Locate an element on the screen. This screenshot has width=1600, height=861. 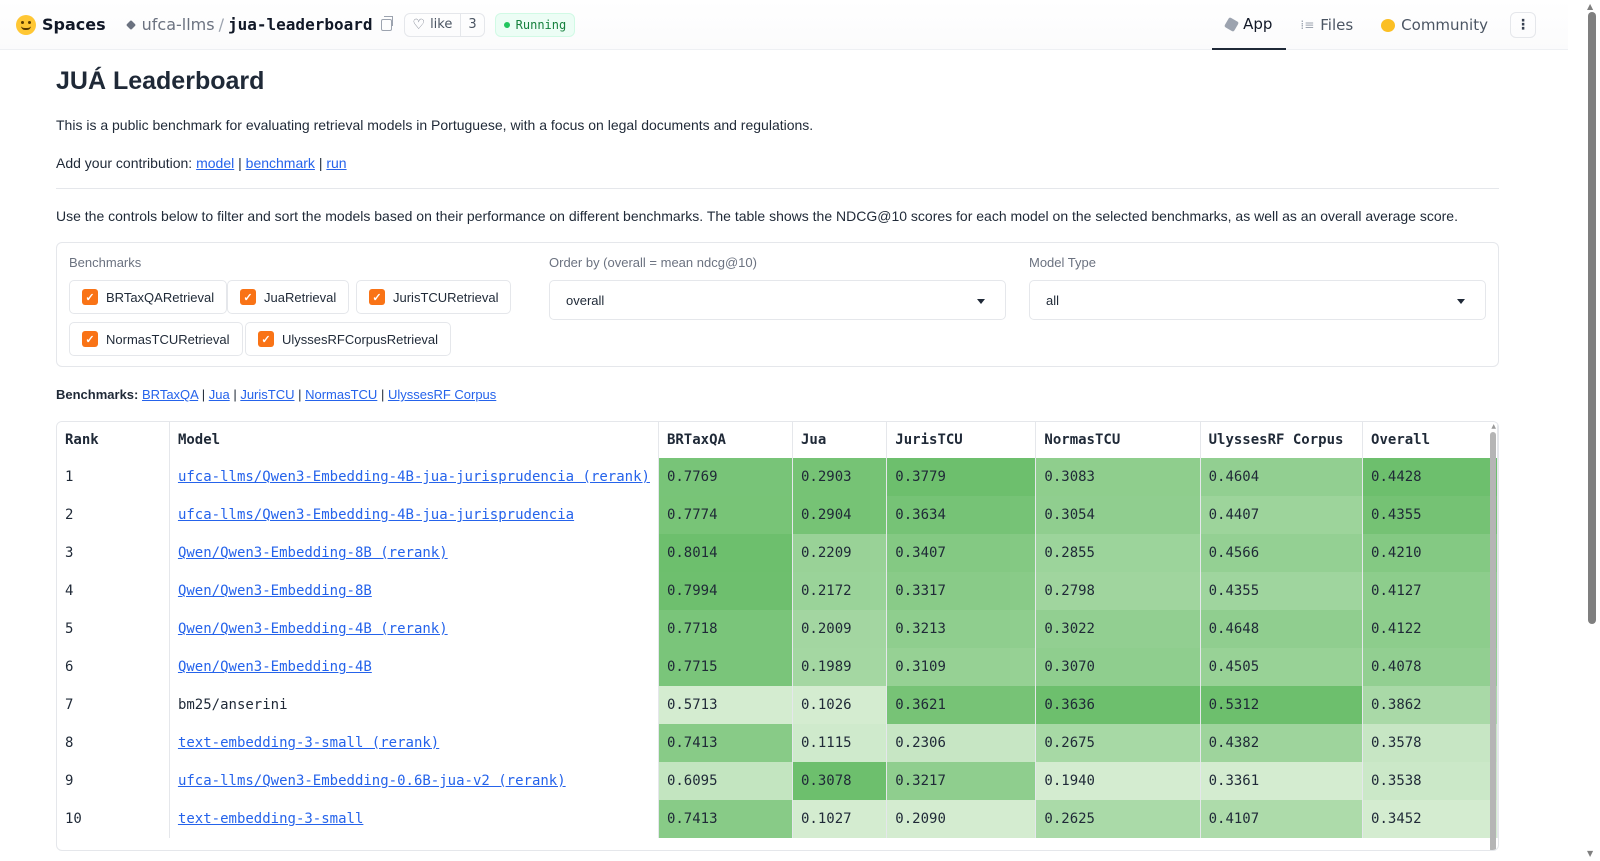
score-cell-ulyssesrf: 0.4648 is located at coordinates (1282, 629).